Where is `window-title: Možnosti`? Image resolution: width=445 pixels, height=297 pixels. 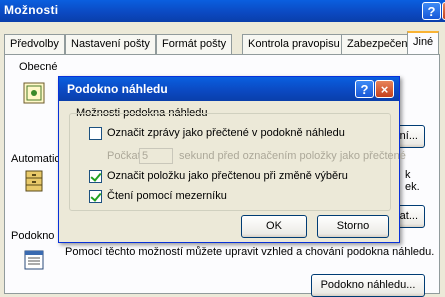
window-title: Možnosti is located at coordinates (31, 10).